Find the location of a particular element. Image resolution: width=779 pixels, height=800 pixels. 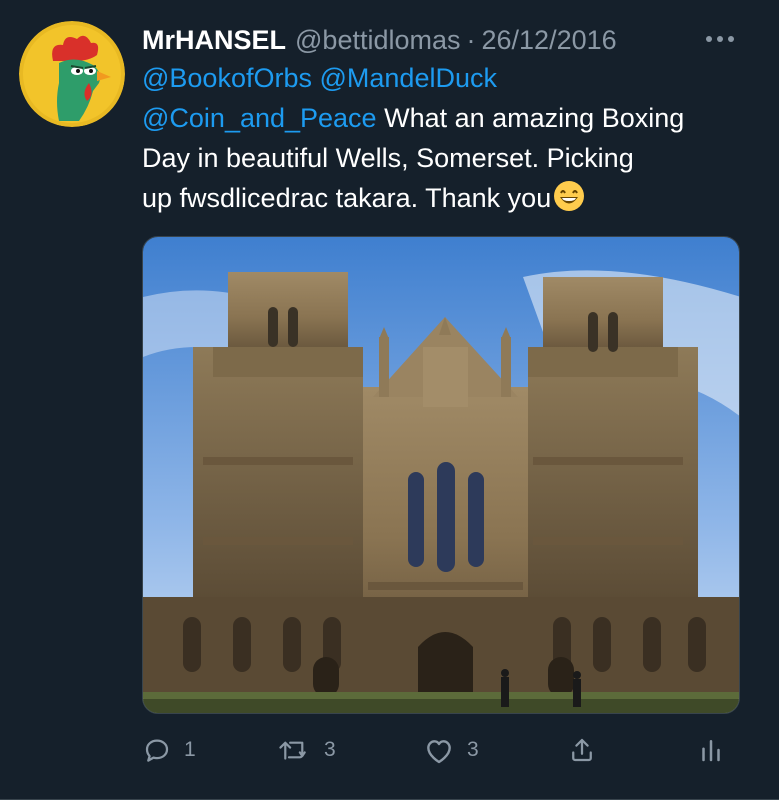

reply-count: 1 is located at coordinates (190, 749).